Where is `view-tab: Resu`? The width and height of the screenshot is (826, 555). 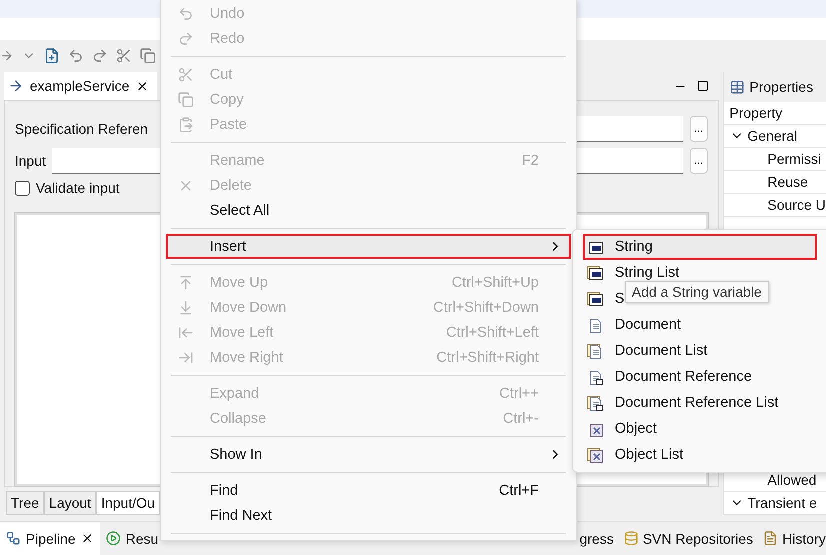
view-tab: Resu is located at coordinates (132, 538).